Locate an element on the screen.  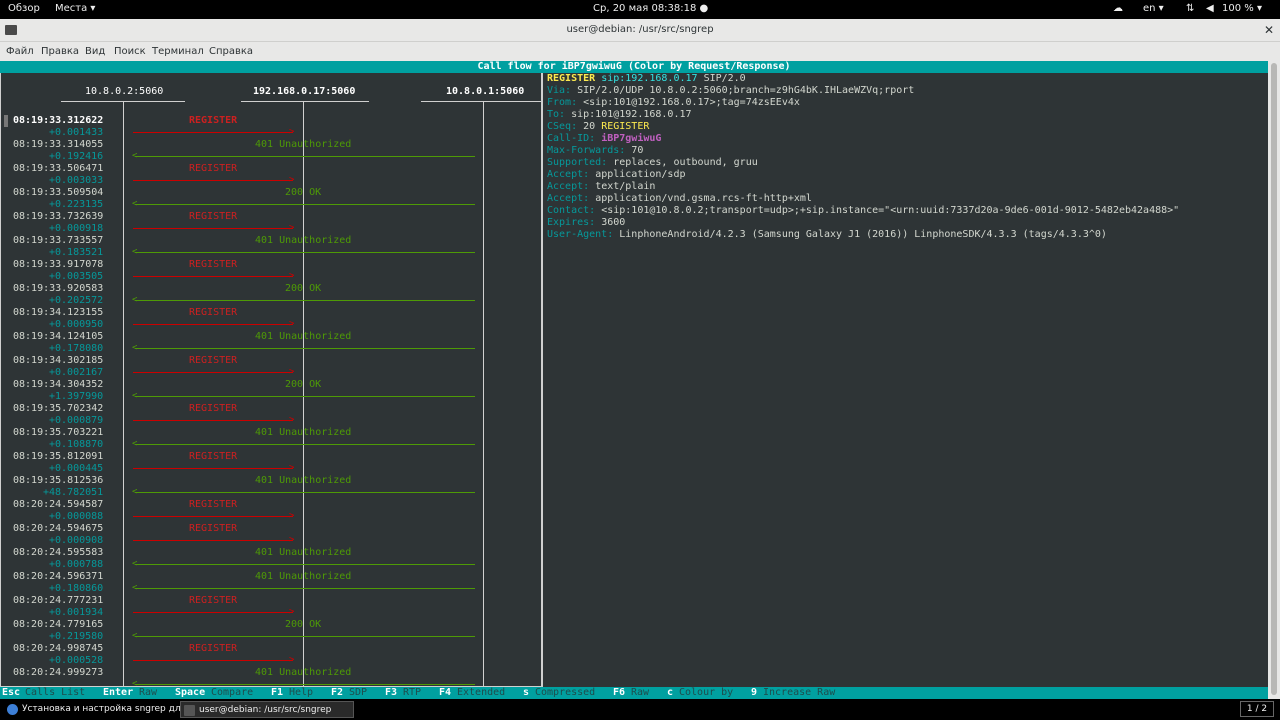
message-timestamp: 08:19:33.732639 is located at coordinates (58, 217).